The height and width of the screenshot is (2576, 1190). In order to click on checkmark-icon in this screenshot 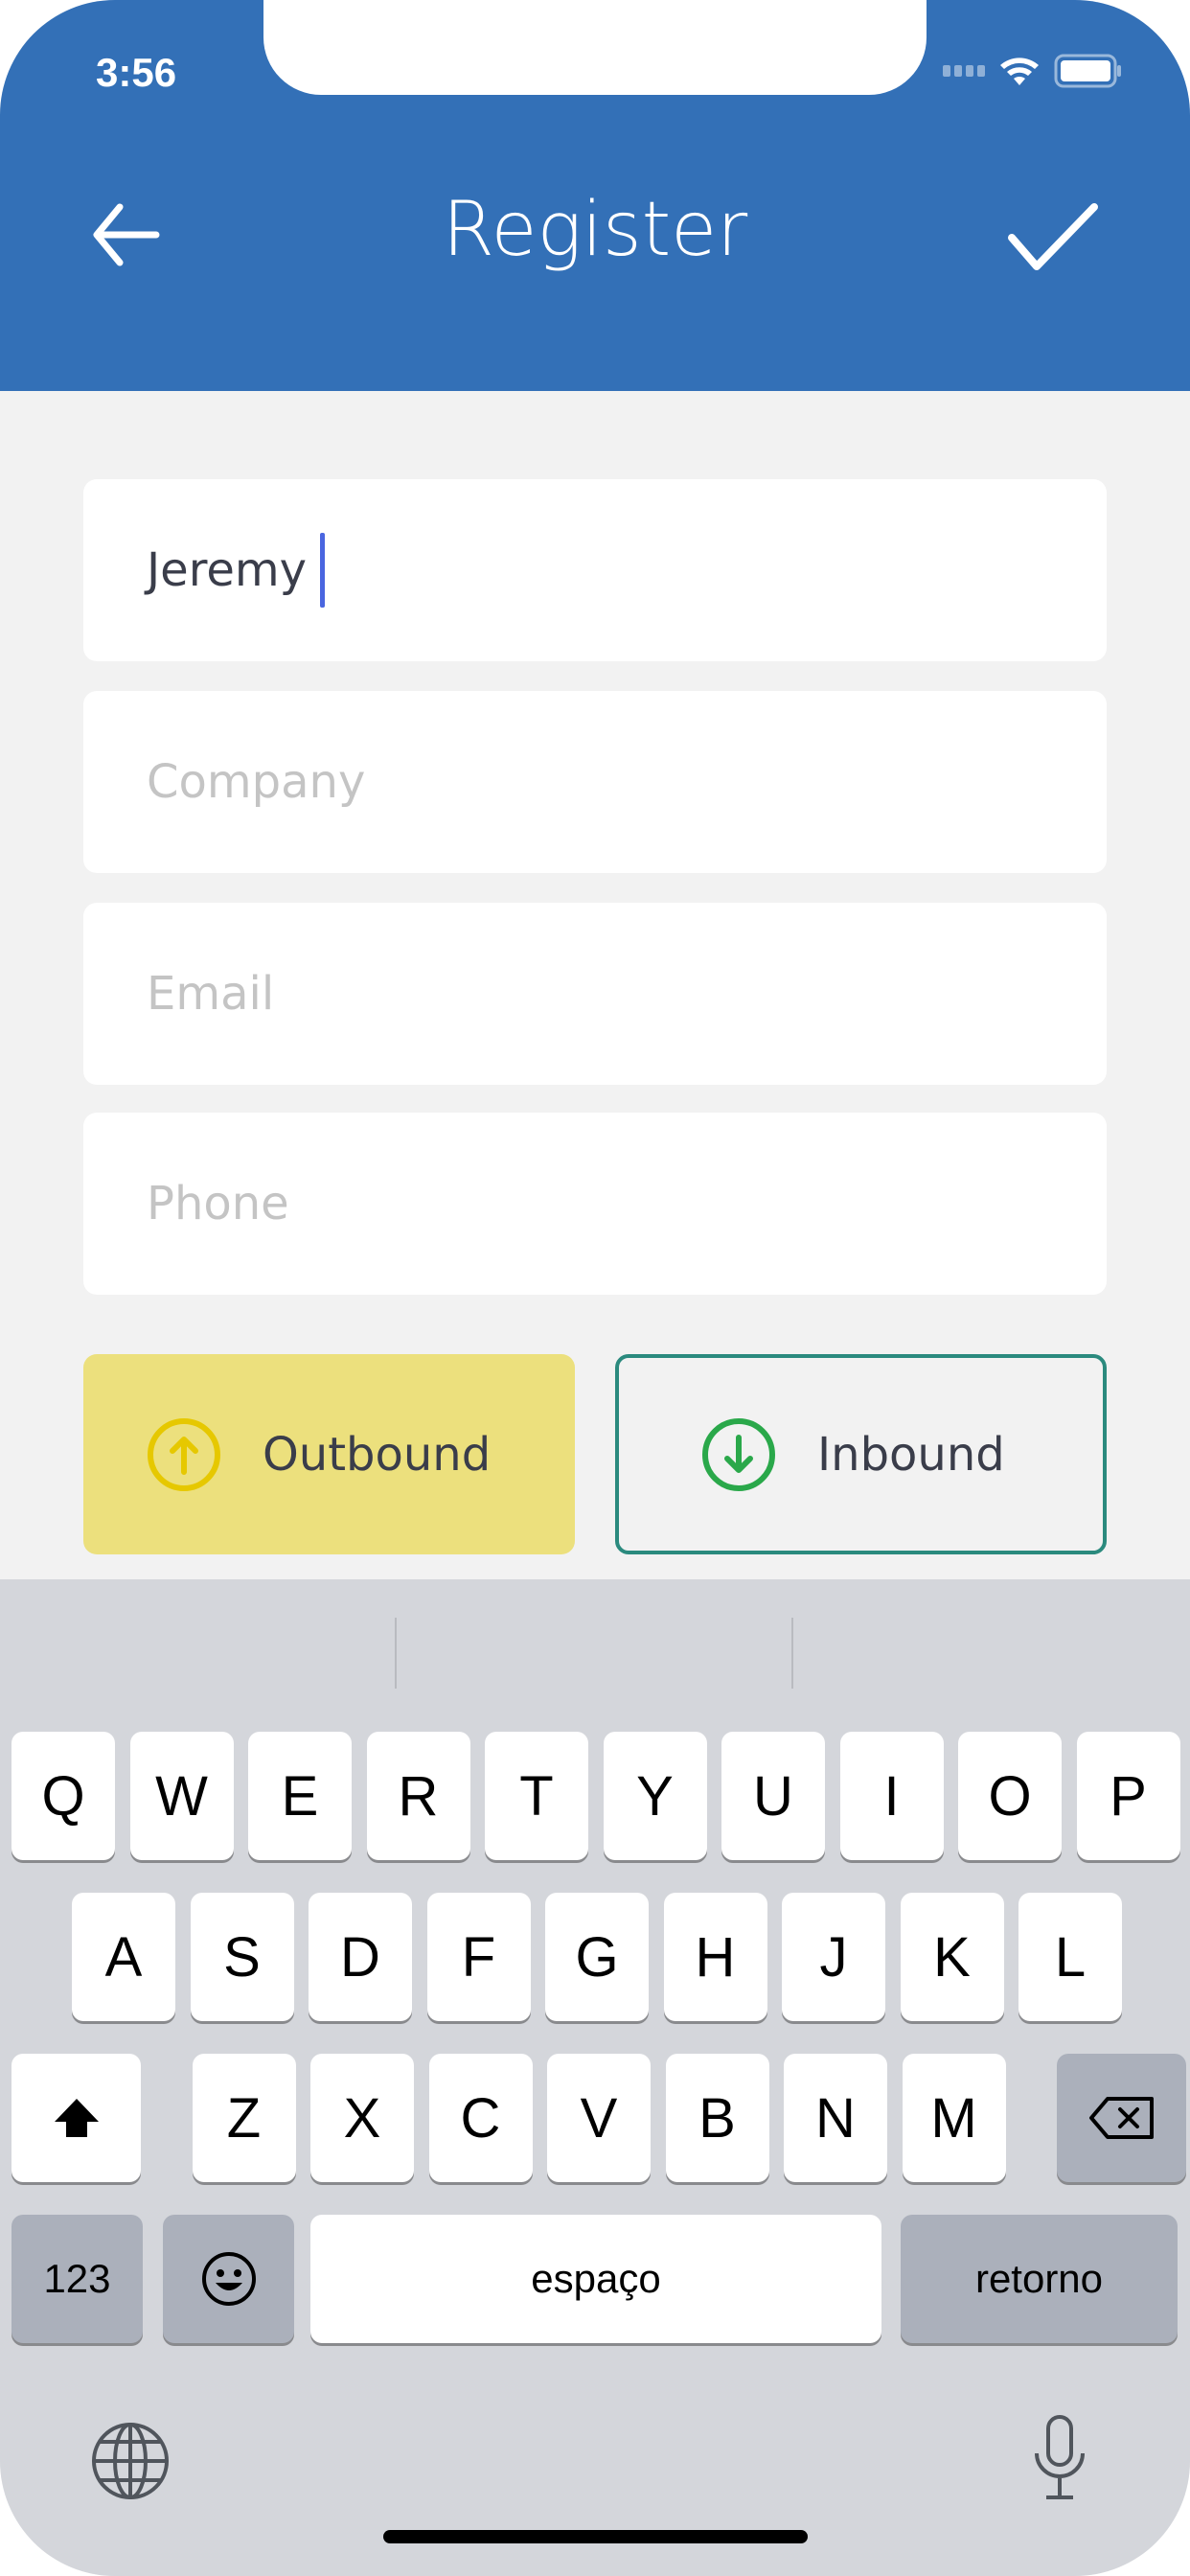, I will do `click(1053, 236)`.